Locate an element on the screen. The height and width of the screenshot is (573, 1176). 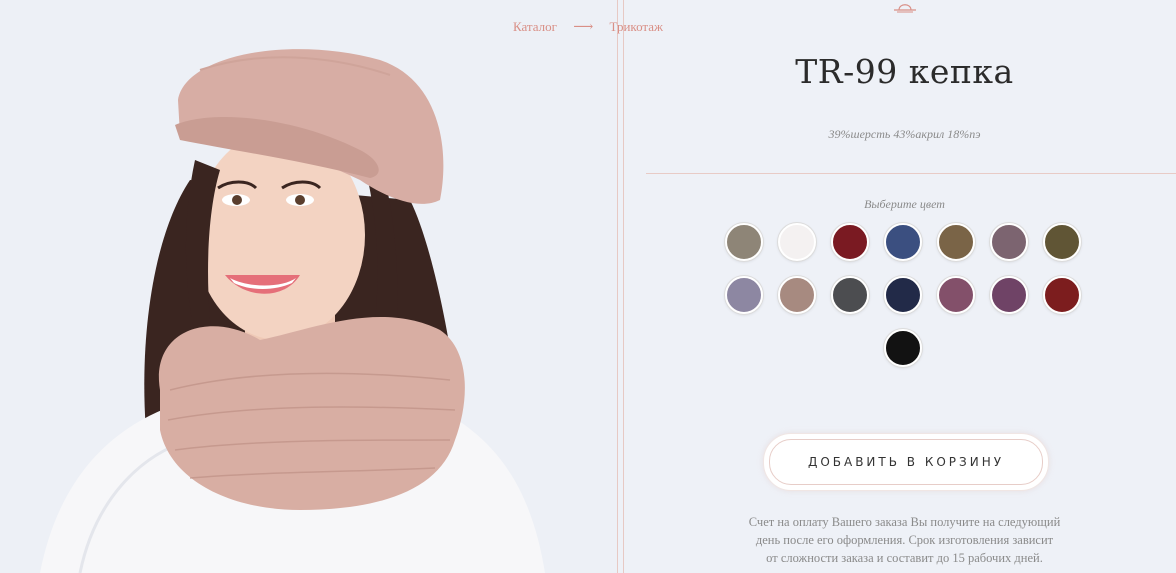
arrow-right-icon: ⟶ is located at coordinates (583, 27).